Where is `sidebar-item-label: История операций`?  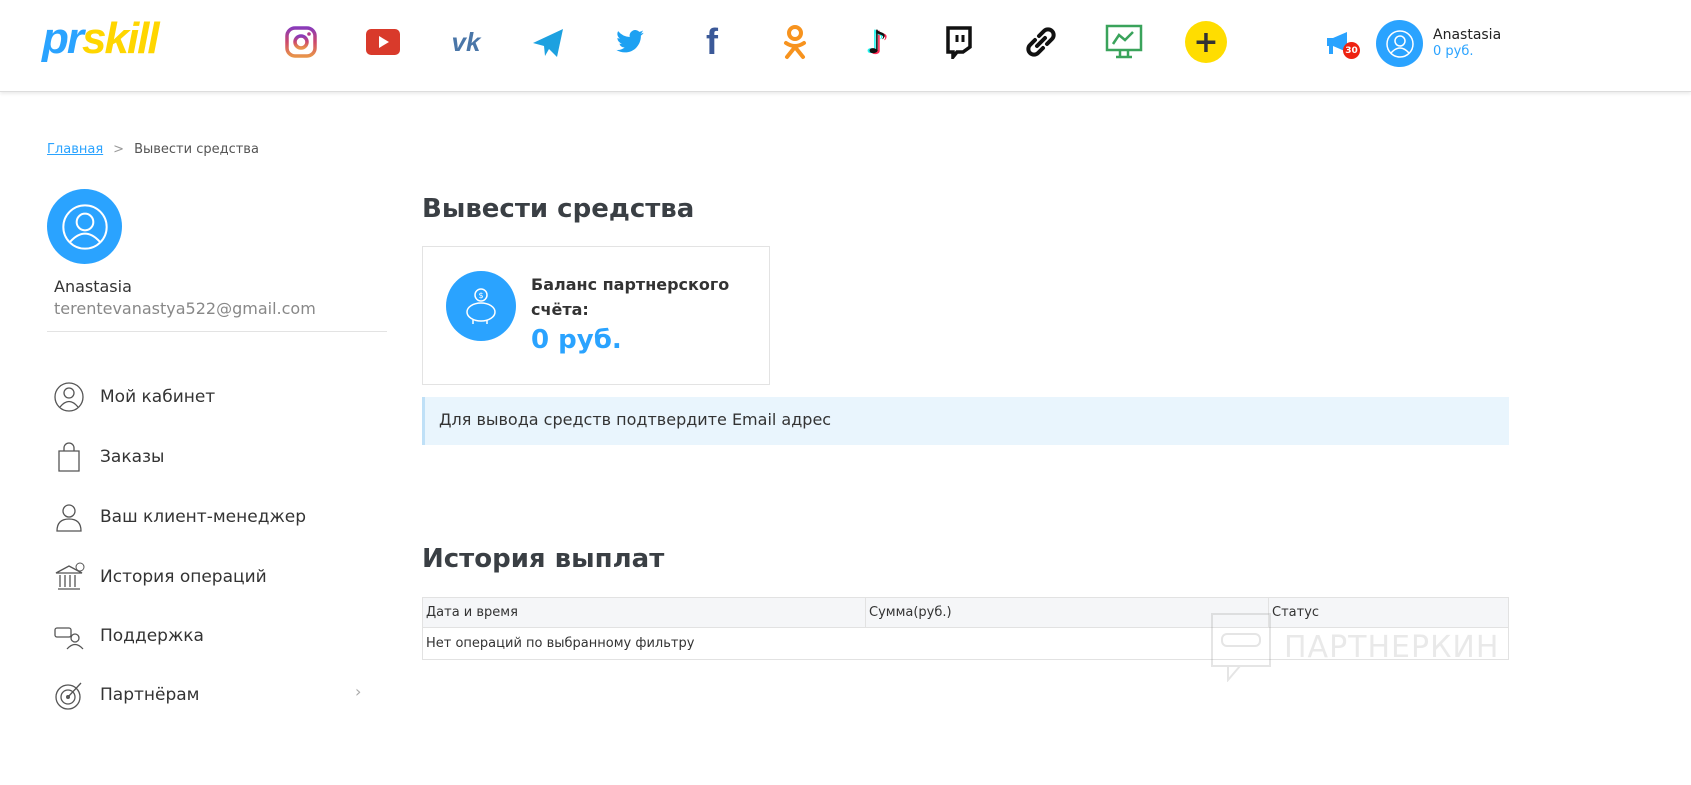
sidebar-item-label: История операций is located at coordinates (183, 577).